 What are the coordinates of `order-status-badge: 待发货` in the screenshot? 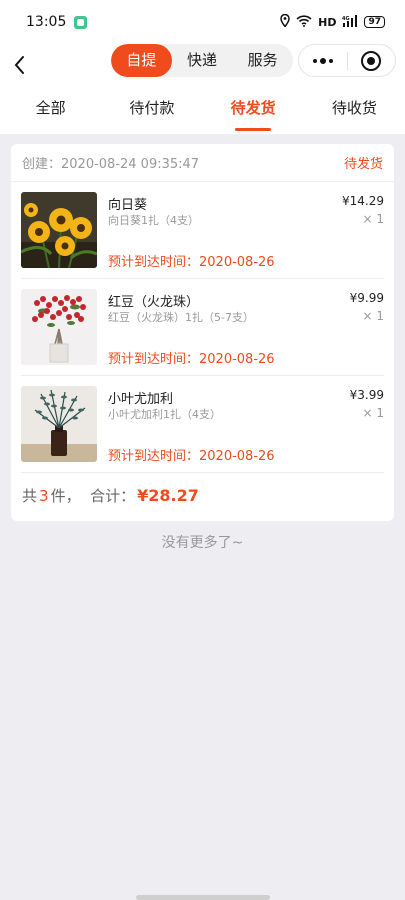 It's located at (363, 164).